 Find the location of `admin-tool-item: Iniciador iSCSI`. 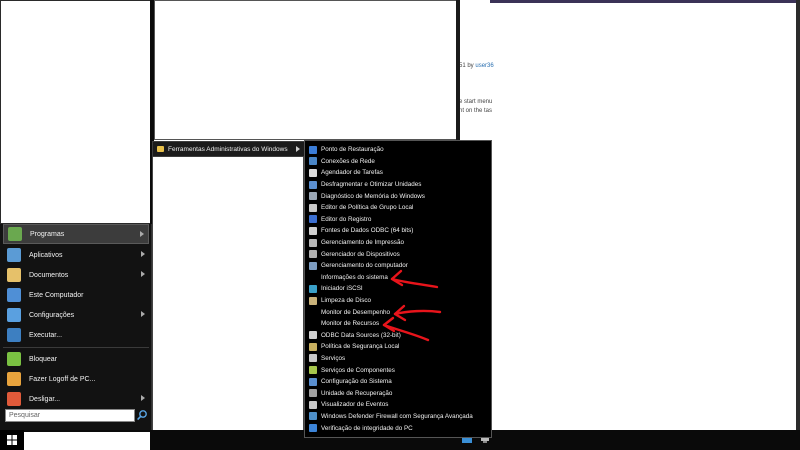

admin-tool-item: Iniciador iSCSI is located at coordinates (399, 289).